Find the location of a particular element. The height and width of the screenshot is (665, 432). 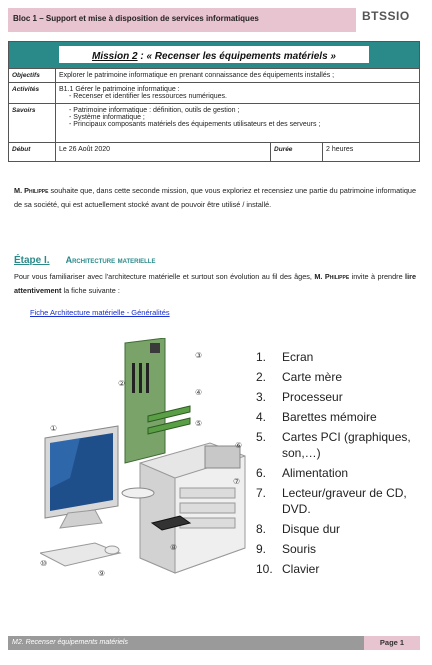

etape-name: M. Philippe is located at coordinates (332, 276).